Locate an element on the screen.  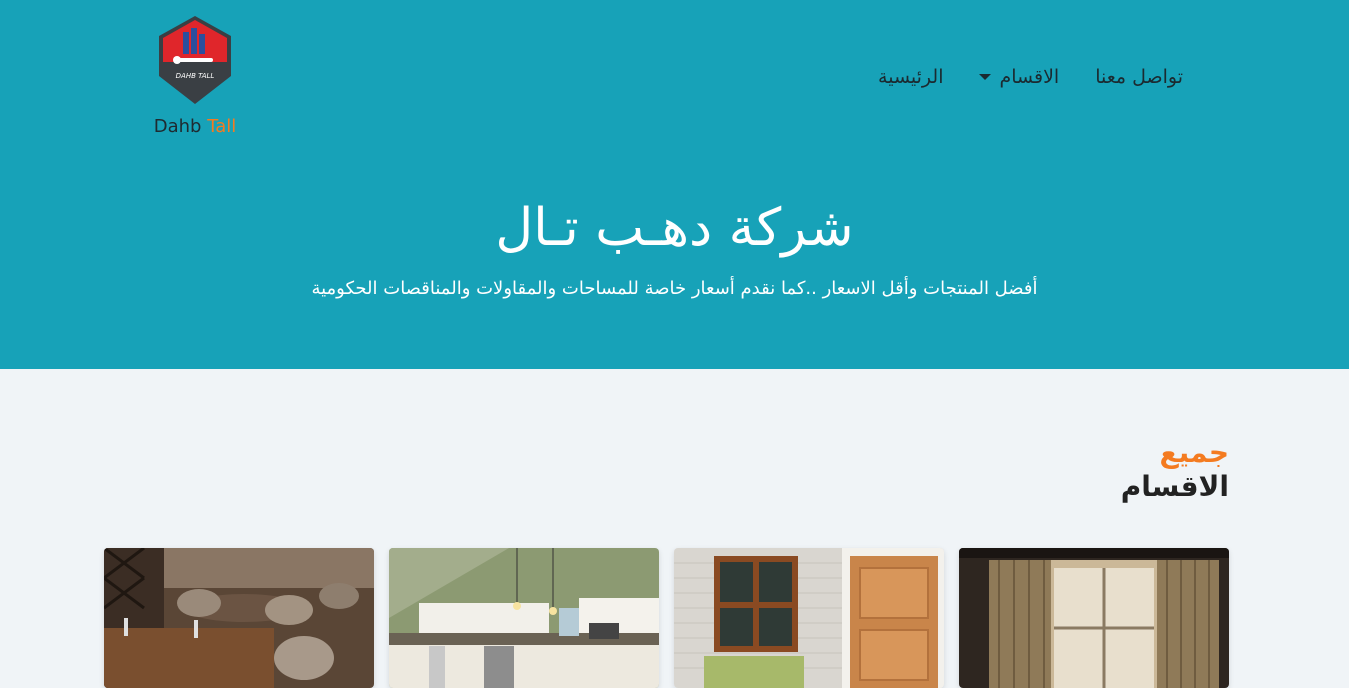
brand-name-part2: Tall is located at coordinates (222, 126).